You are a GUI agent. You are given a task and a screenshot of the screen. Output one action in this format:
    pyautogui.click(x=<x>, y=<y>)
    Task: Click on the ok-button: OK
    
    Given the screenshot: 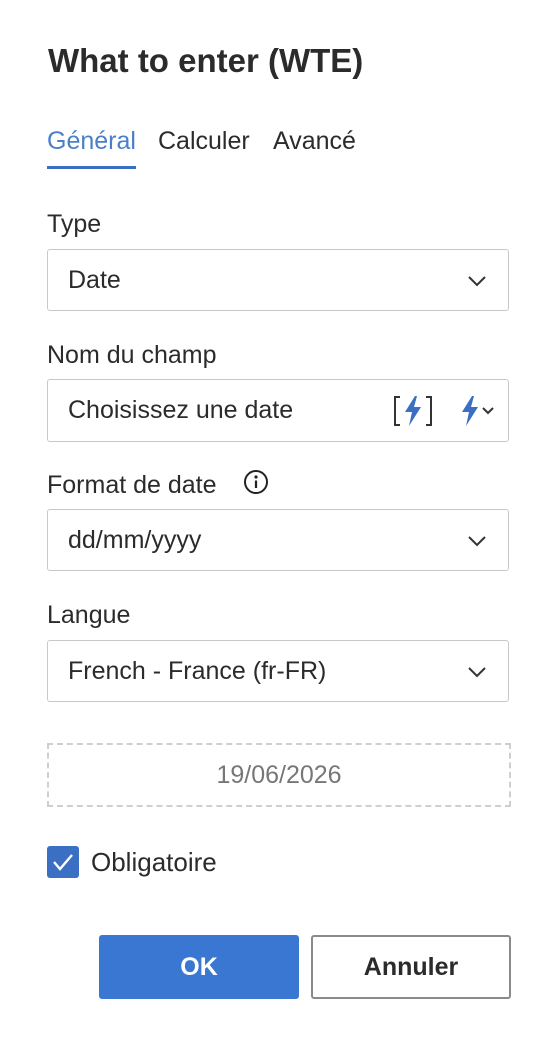 What is the action you would take?
    pyautogui.click(x=199, y=967)
    